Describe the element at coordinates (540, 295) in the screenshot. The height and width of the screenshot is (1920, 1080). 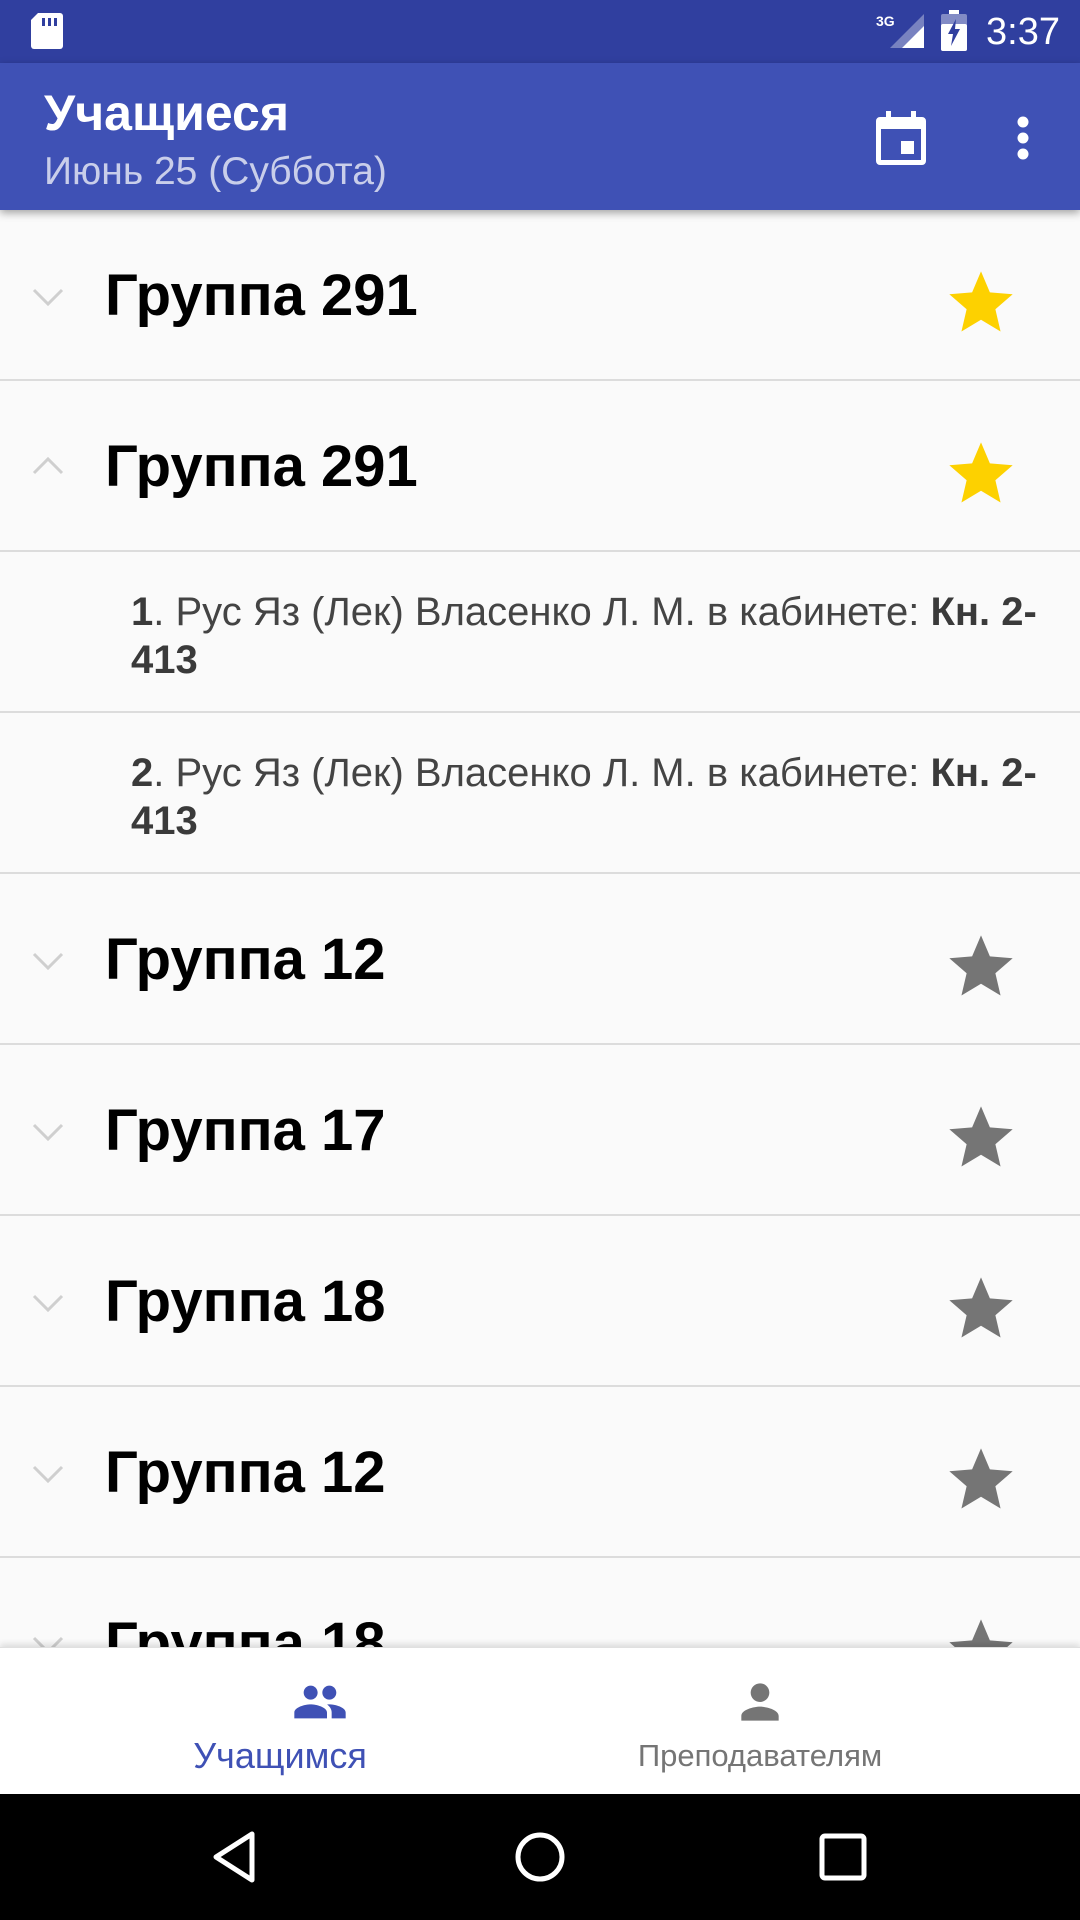
I see `group-row: Группа 291` at that location.